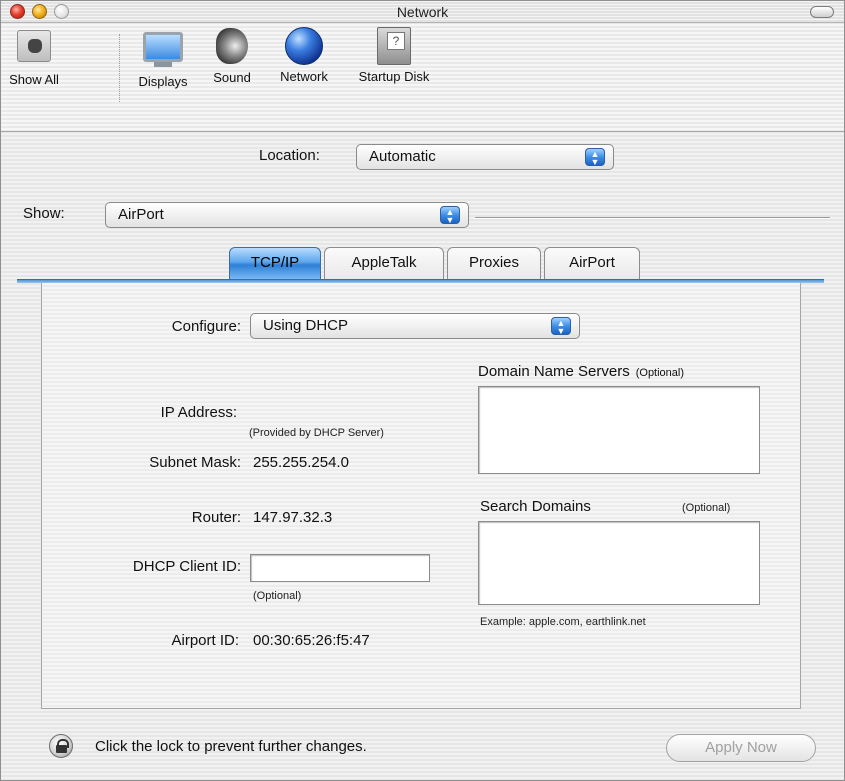  I want to click on toolbar-separator, so click(119, 68).